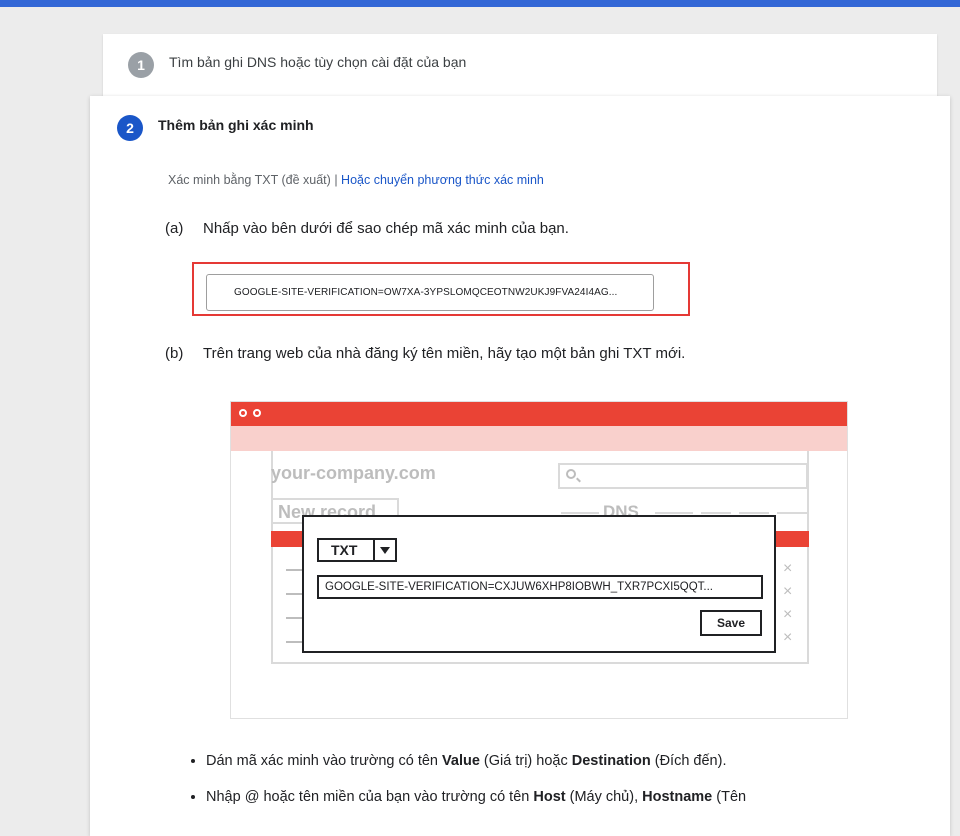 Image resolution: width=960 pixels, height=836 pixels. What do you see at coordinates (731, 623) in the screenshot?
I see `illustration-save-button: Save` at bounding box center [731, 623].